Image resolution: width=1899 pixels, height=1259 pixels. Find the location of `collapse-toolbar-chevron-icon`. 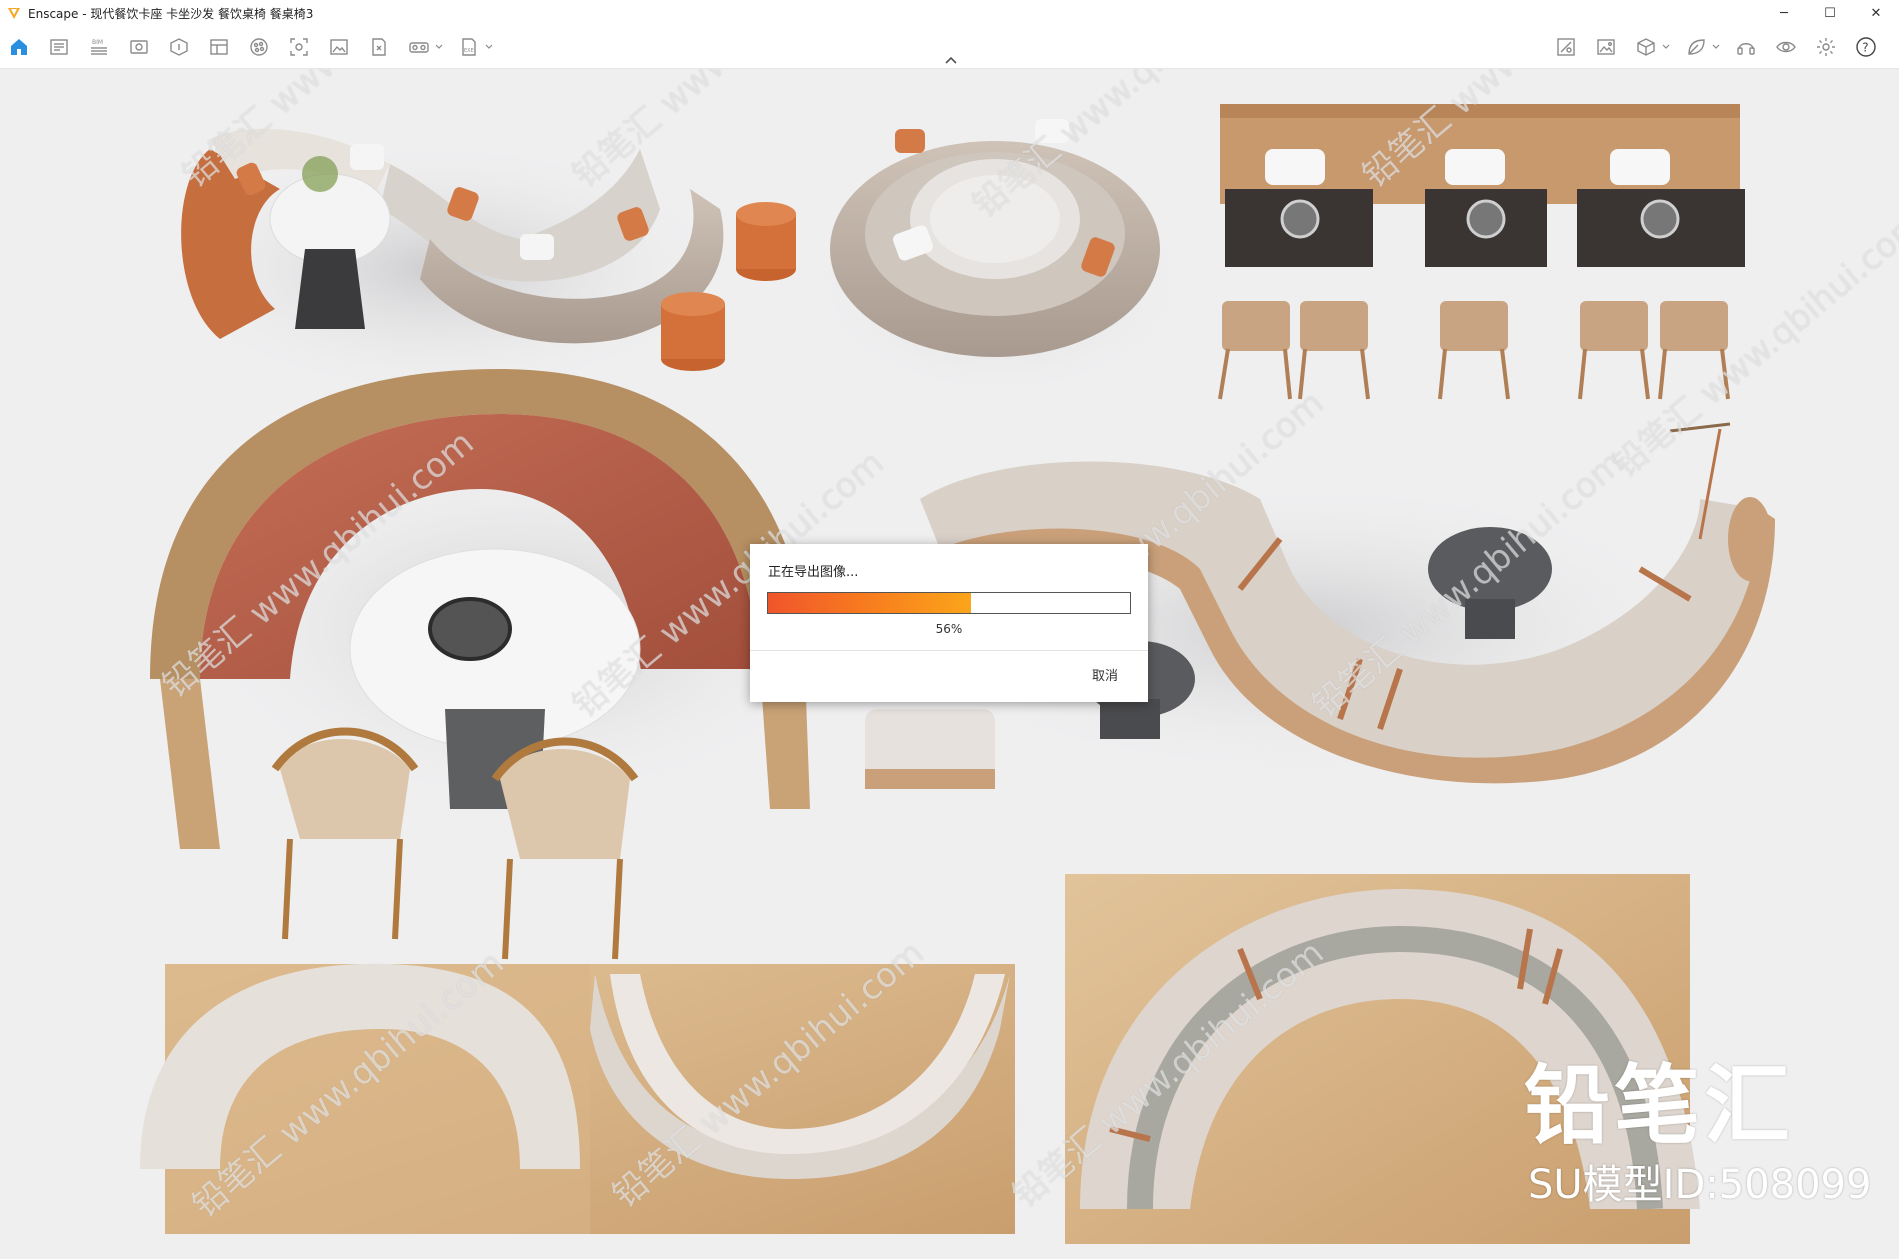

collapse-toolbar-chevron-icon is located at coordinates (951, 60).